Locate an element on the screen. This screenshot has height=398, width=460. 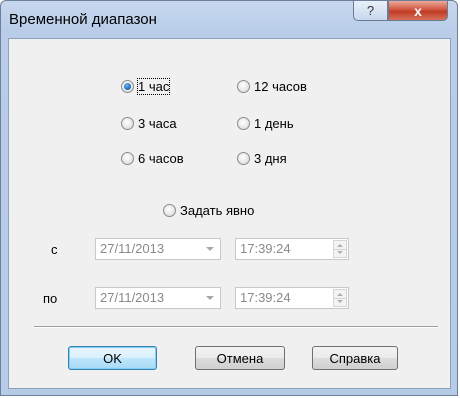
radio-1-hour: 1 час is located at coordinates (146, 86).